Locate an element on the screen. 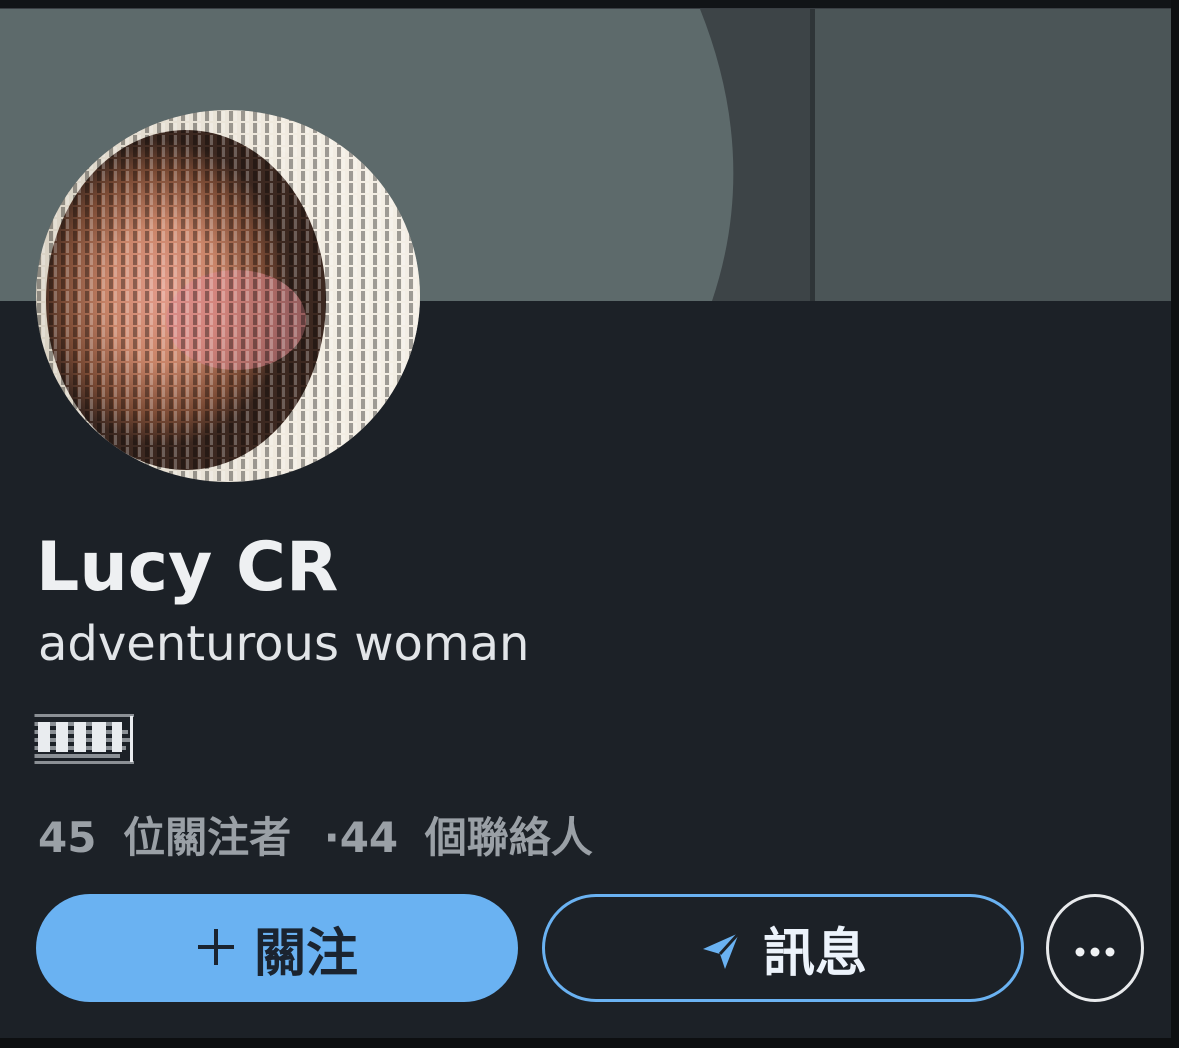  followers-label: 位關注者 is located at coordinates (207, 838).